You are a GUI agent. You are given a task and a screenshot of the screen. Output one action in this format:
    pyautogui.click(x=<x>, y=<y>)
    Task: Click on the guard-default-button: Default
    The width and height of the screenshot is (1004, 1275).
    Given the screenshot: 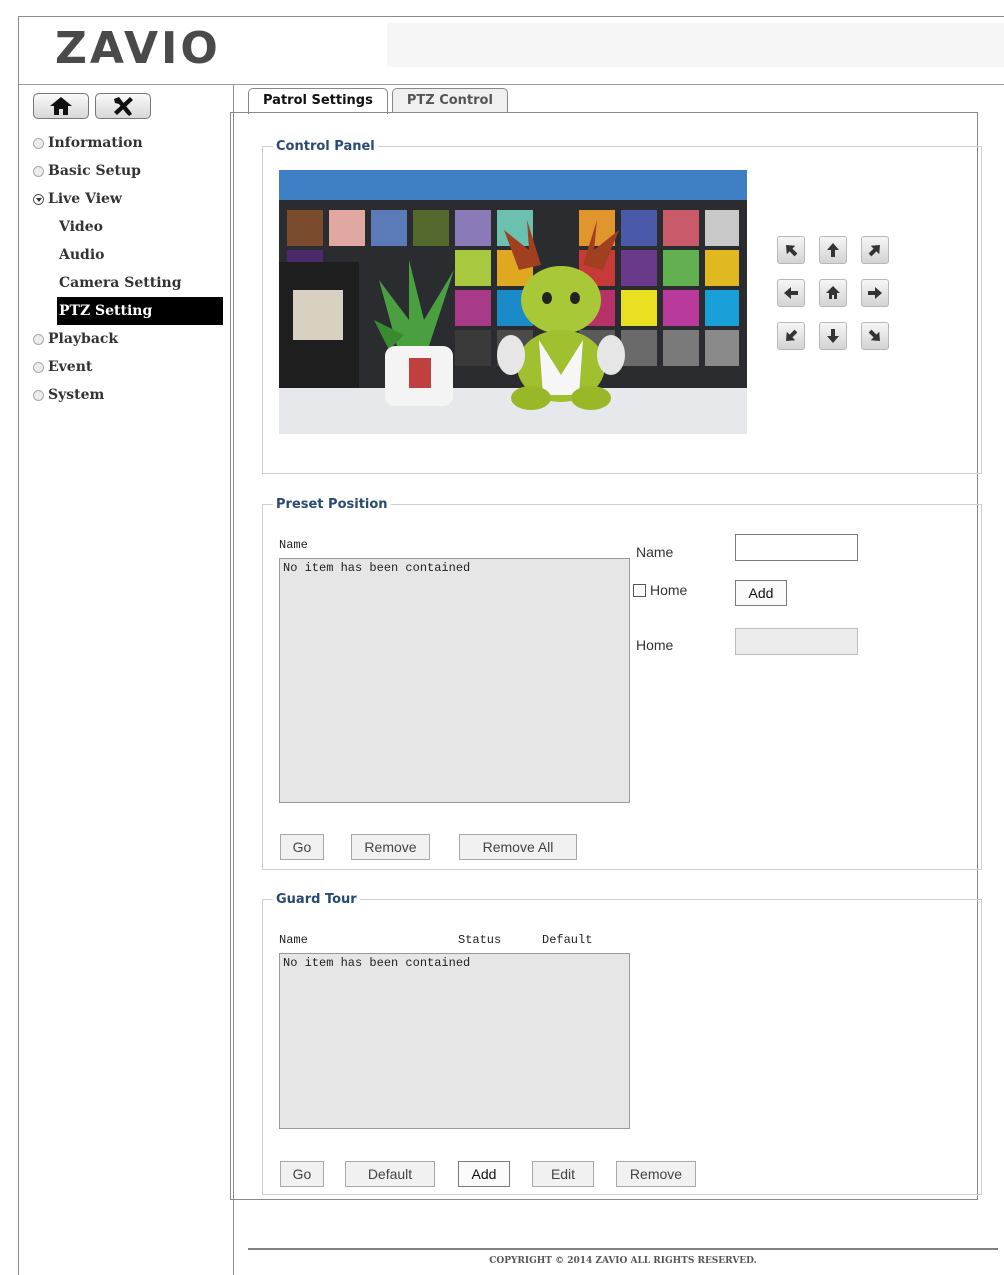 What is the action you would take?
    pyautogui.click(x=390, y=1174)
    